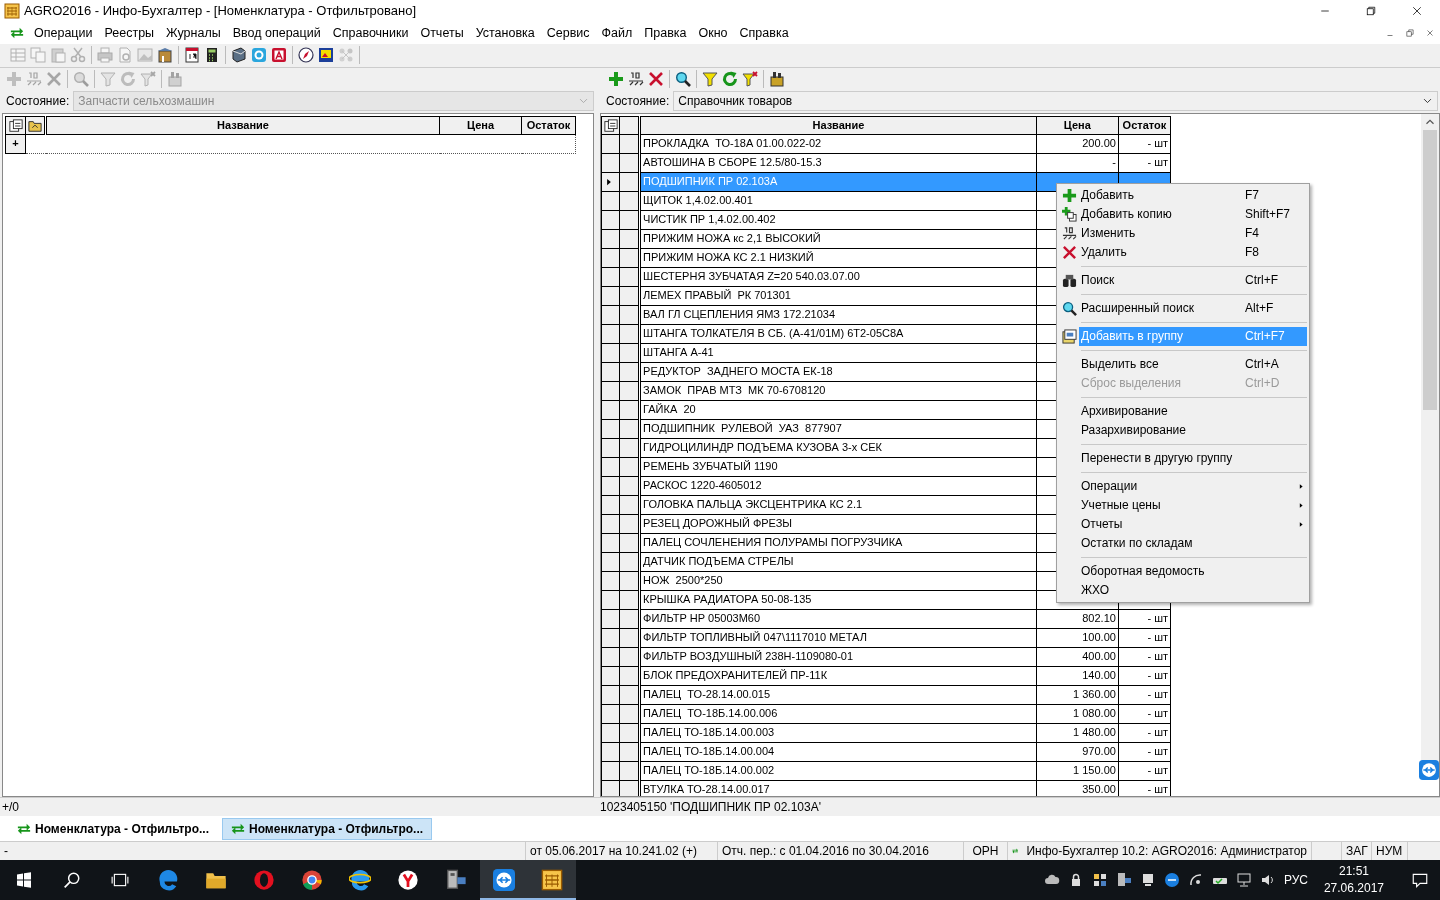  I want to click on plus-icon, so click(1069, 195).